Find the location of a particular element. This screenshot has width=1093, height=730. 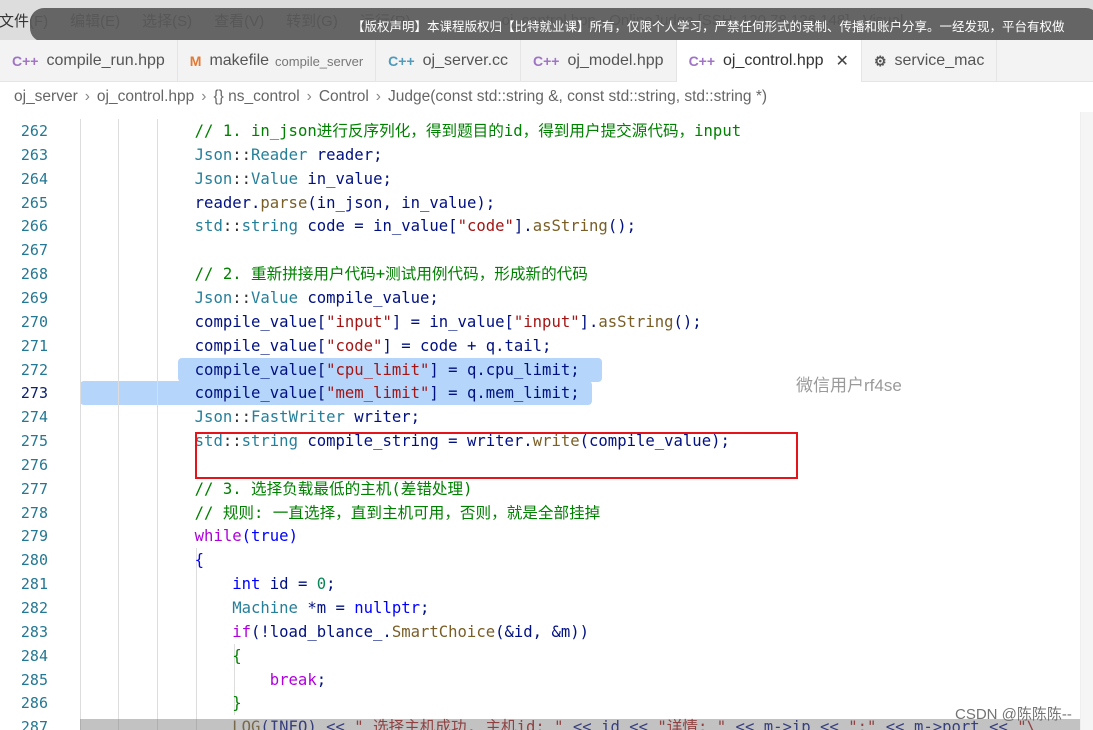

line-number: 269 is located at coordinates (34, 297).